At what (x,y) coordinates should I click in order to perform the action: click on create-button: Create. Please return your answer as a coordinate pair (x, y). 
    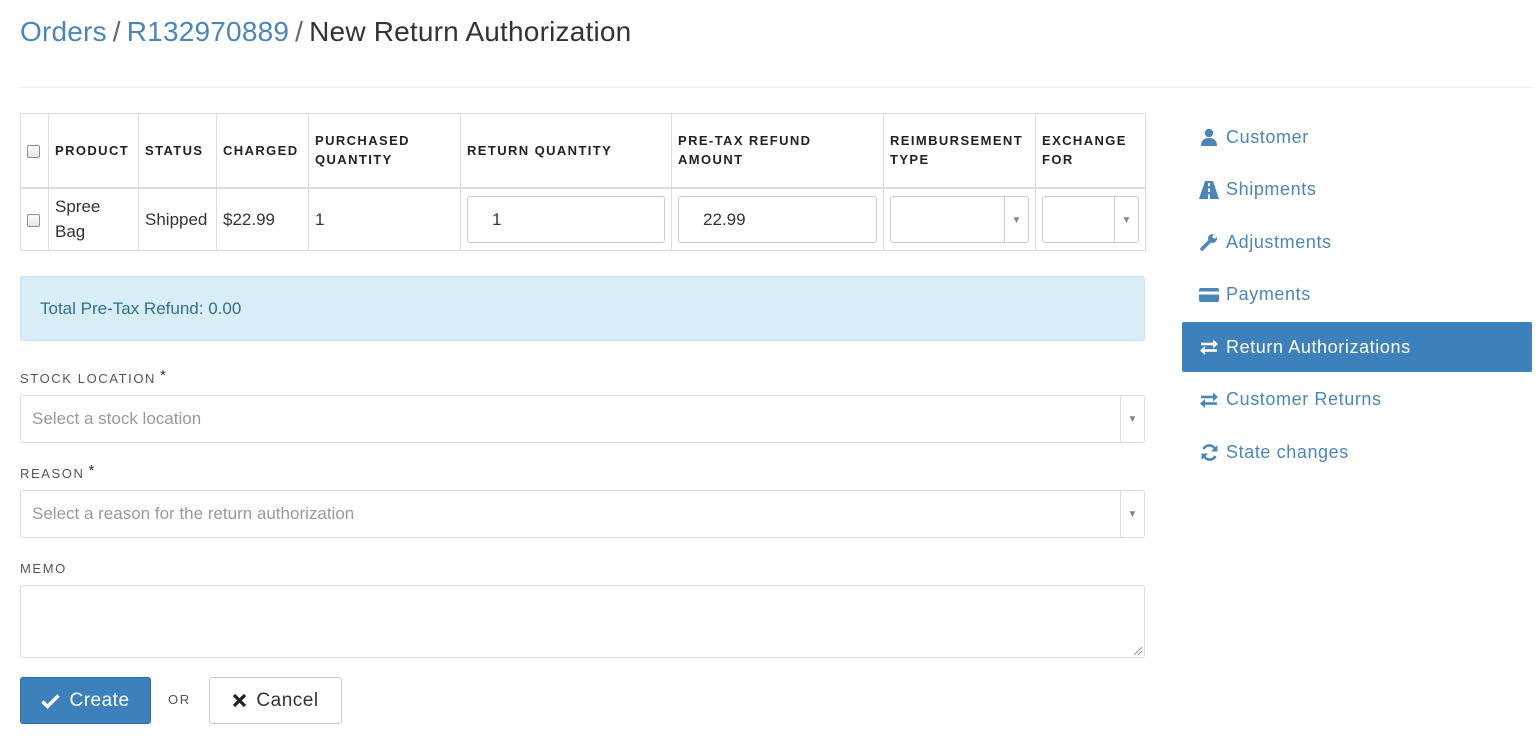
    Looking at the image, I should click on (85, 700).